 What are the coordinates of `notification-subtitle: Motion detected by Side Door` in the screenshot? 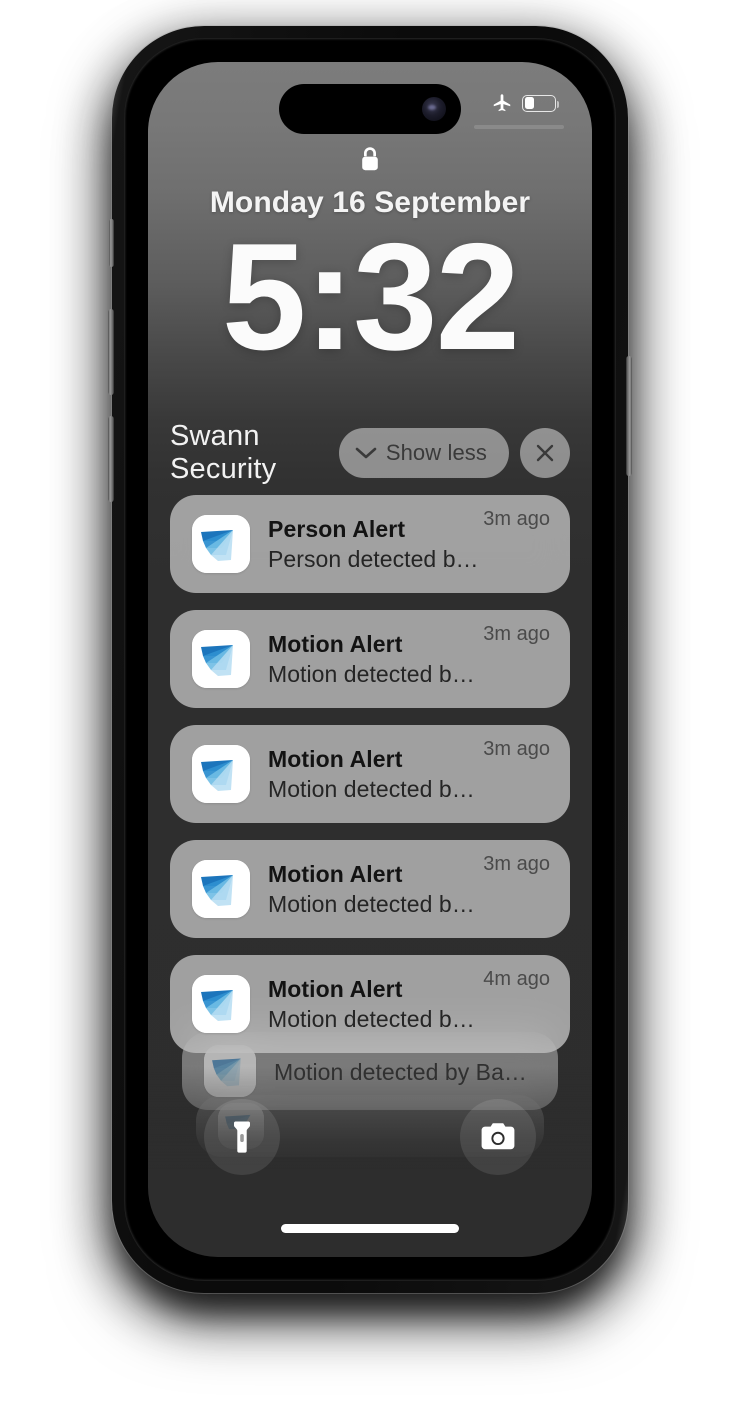 It's located at (373, 788).